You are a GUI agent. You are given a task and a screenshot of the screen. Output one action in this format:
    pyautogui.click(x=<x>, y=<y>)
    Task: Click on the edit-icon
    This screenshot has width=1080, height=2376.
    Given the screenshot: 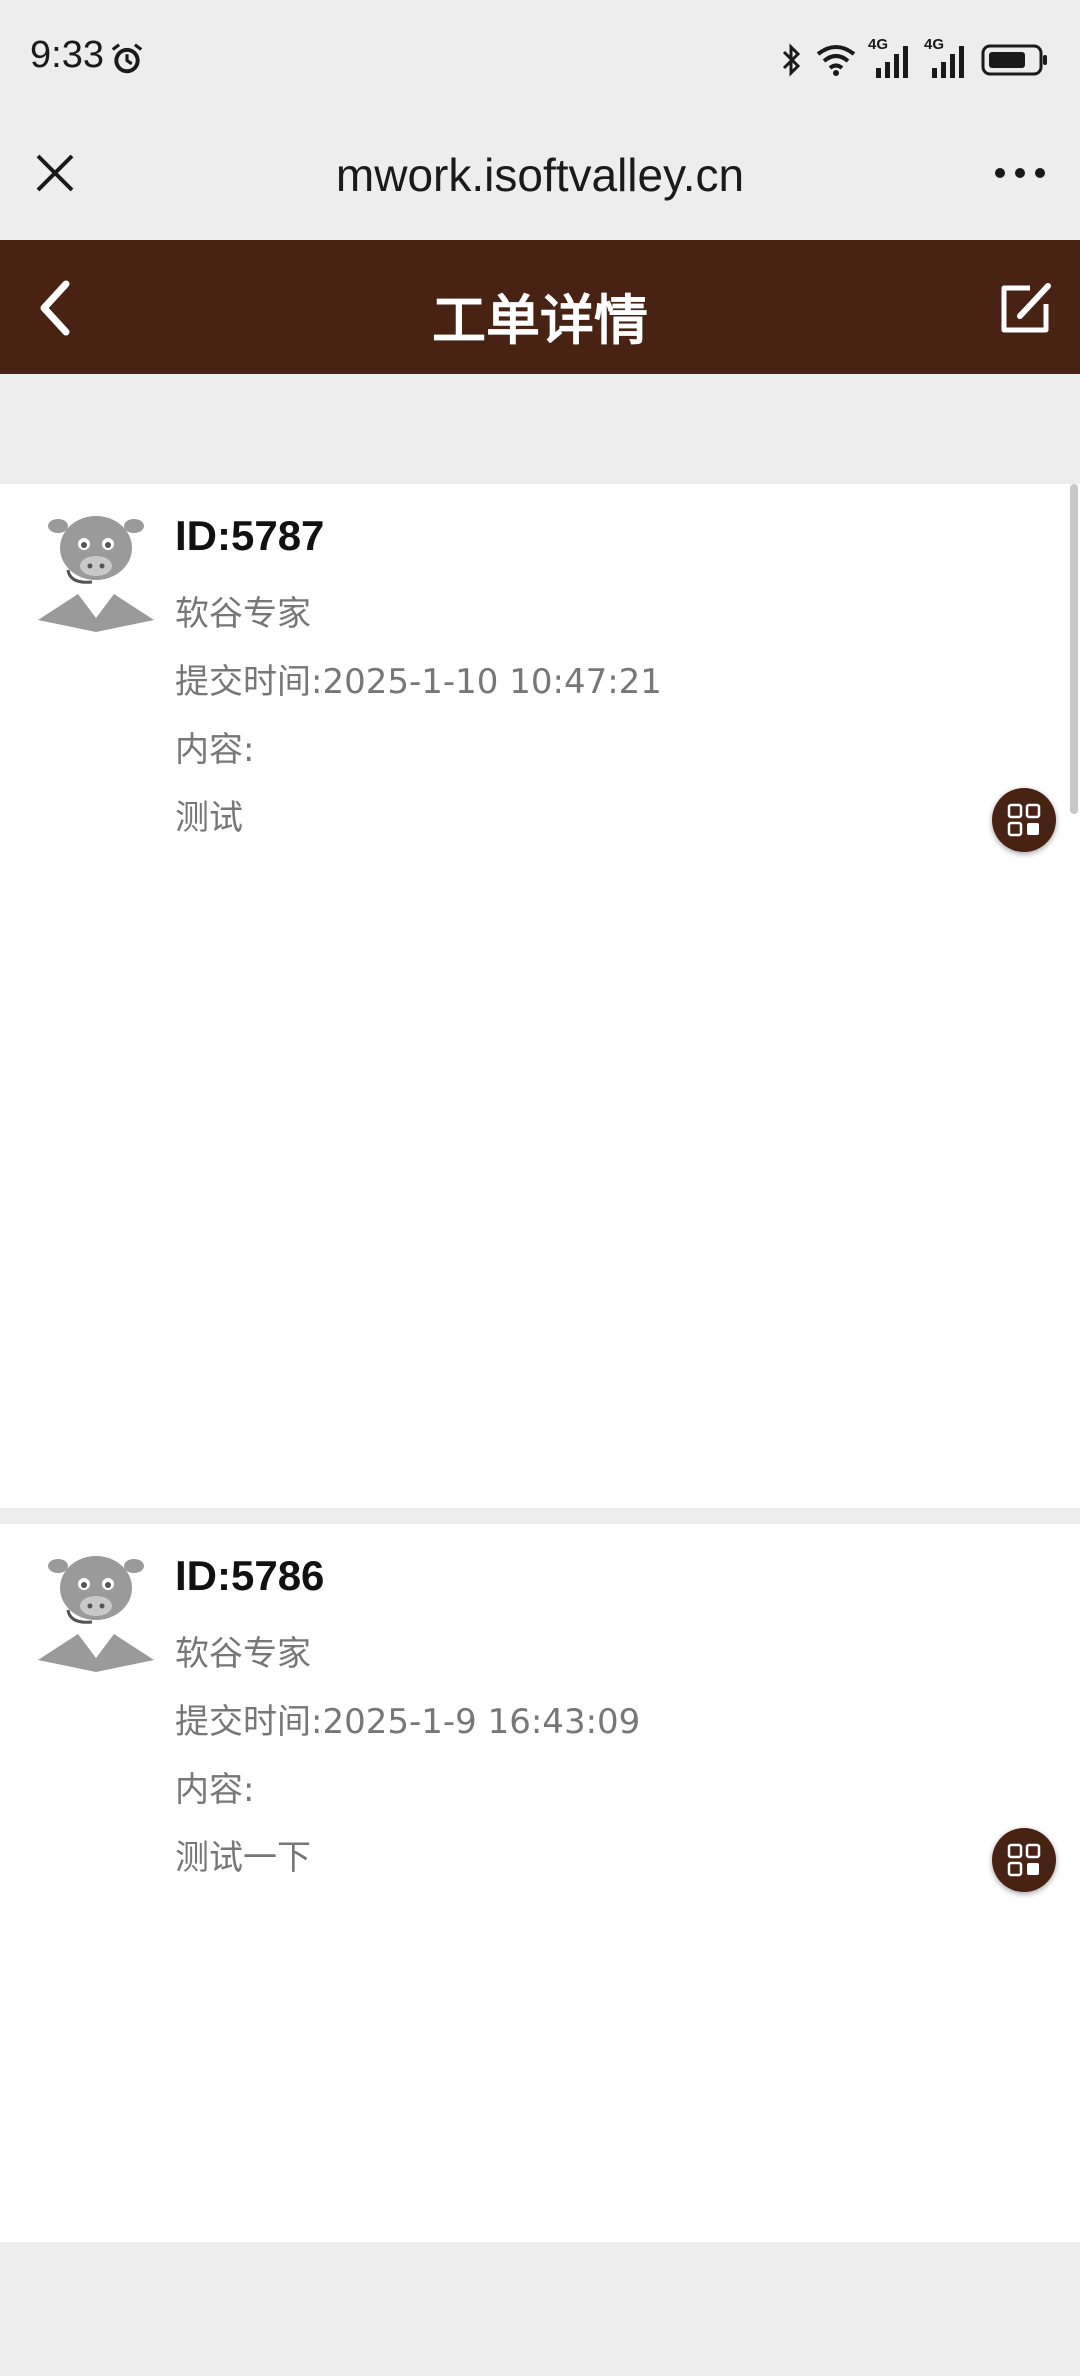 What is the action you would take?
    pyautogui.click(x=1026, y=308)
    